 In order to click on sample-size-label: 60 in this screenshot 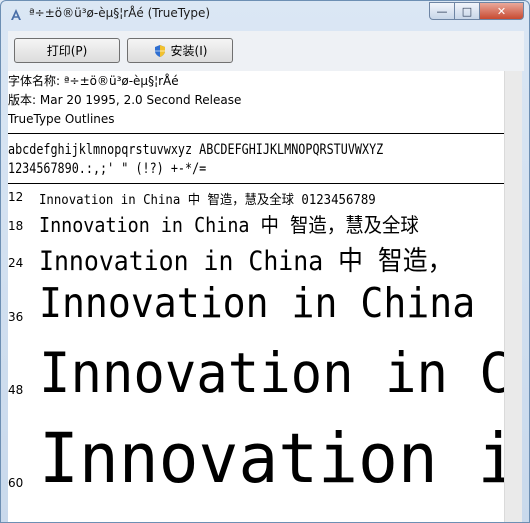, I will do `click(16, 483)`.